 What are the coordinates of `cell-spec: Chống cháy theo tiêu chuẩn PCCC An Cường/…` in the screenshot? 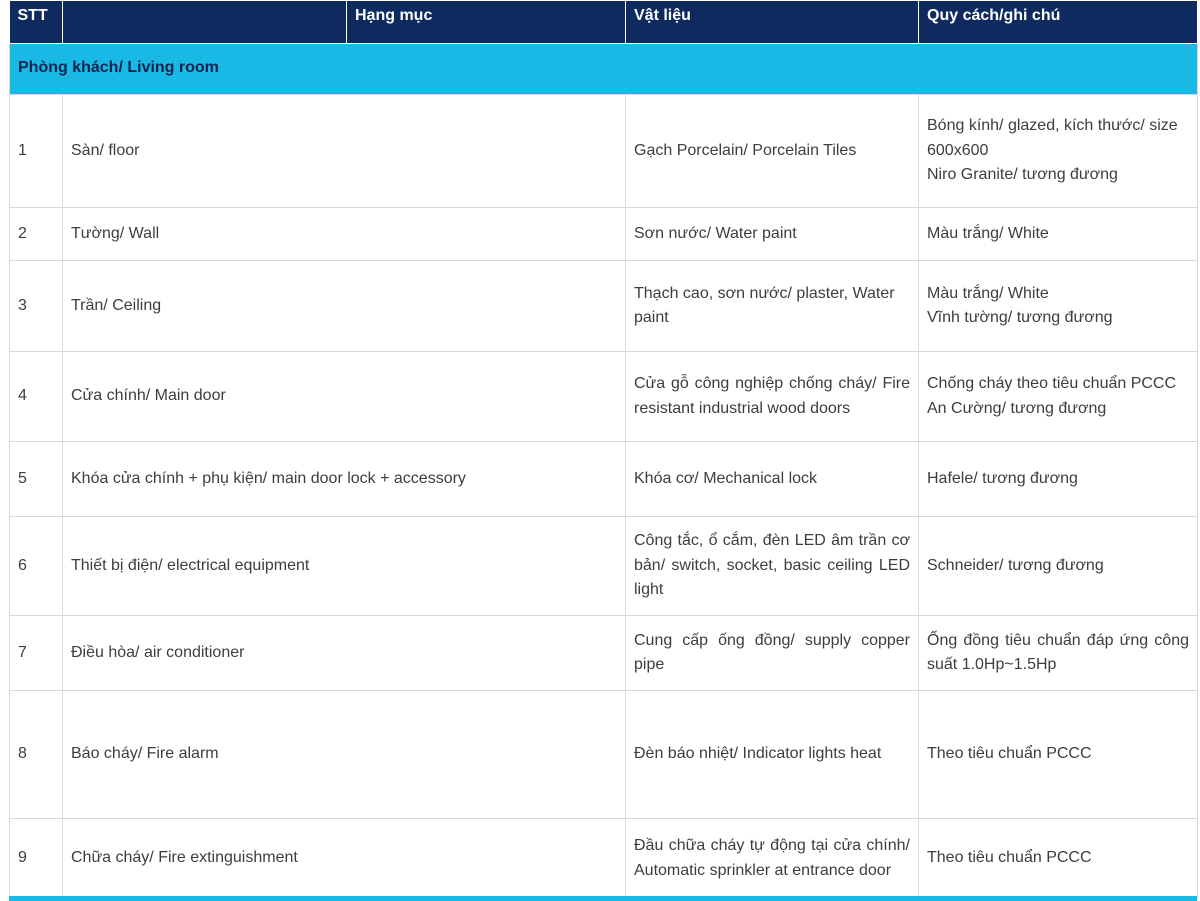 It's located at (1058, 396).